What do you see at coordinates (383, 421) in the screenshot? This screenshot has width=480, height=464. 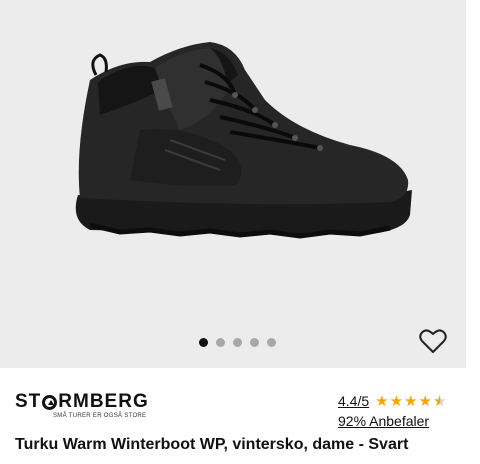 I see `recommend-link: 92% Anbefaler` at bounding box center [383, 421].